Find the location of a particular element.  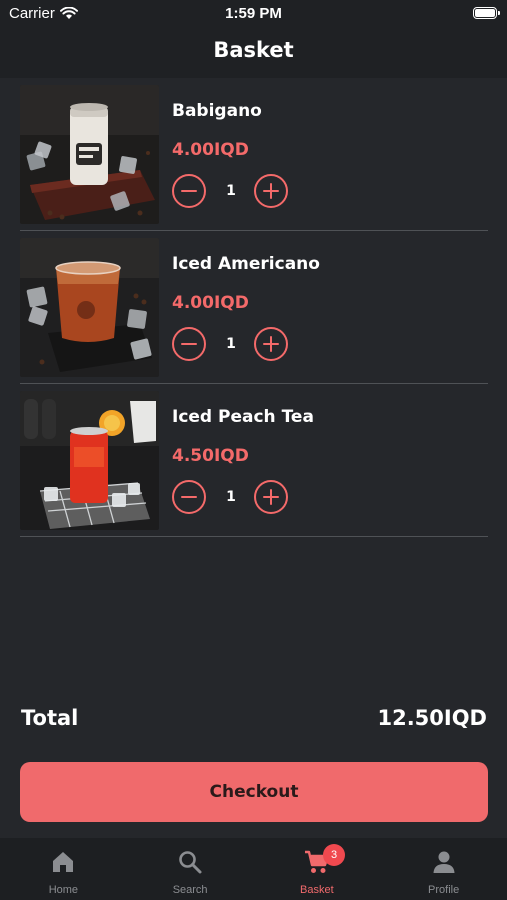

navigation-bar: Basket is located at coordinates (253, 53).